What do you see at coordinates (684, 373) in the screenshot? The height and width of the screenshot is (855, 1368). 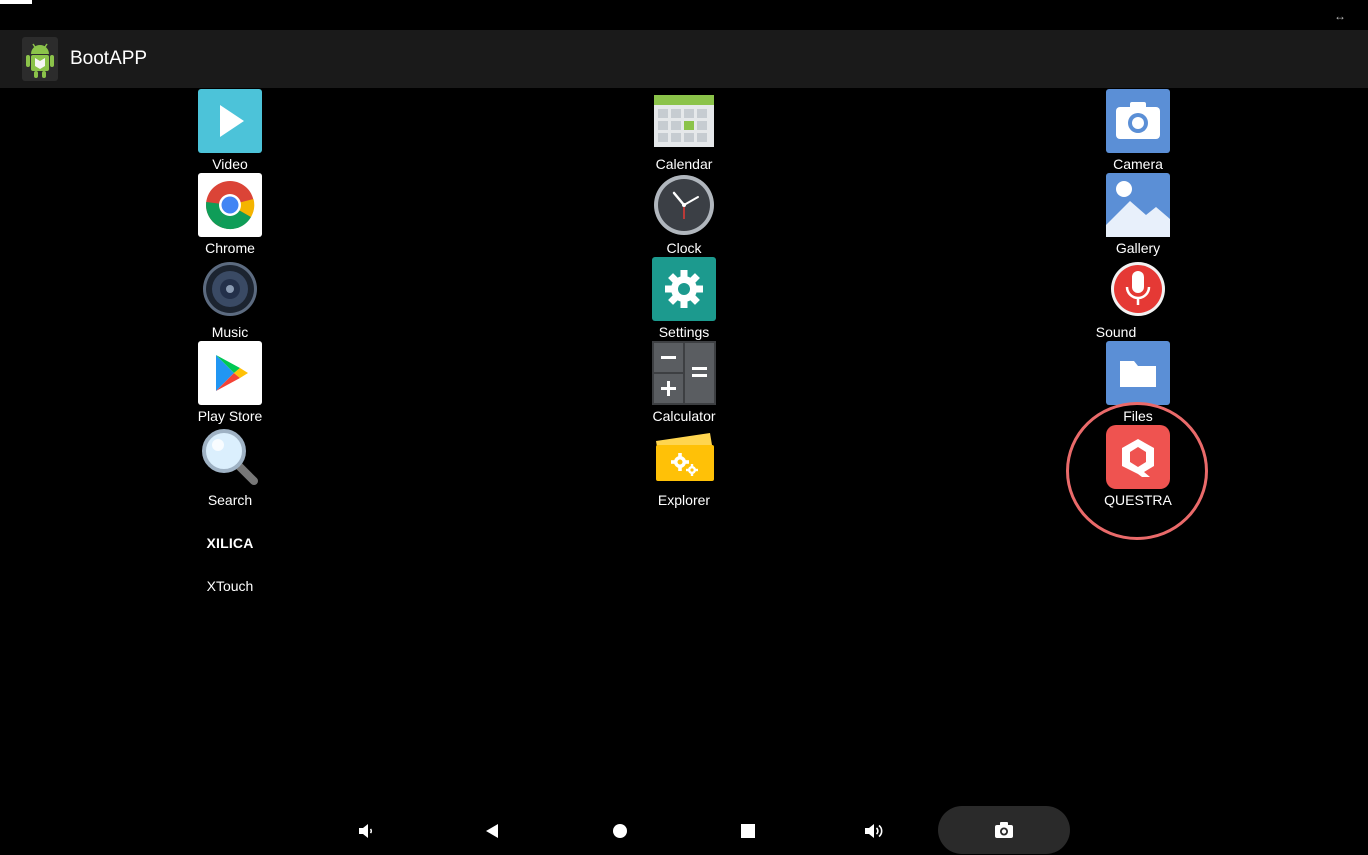 I see `calculator-icon` at bounding box center [684, 373].